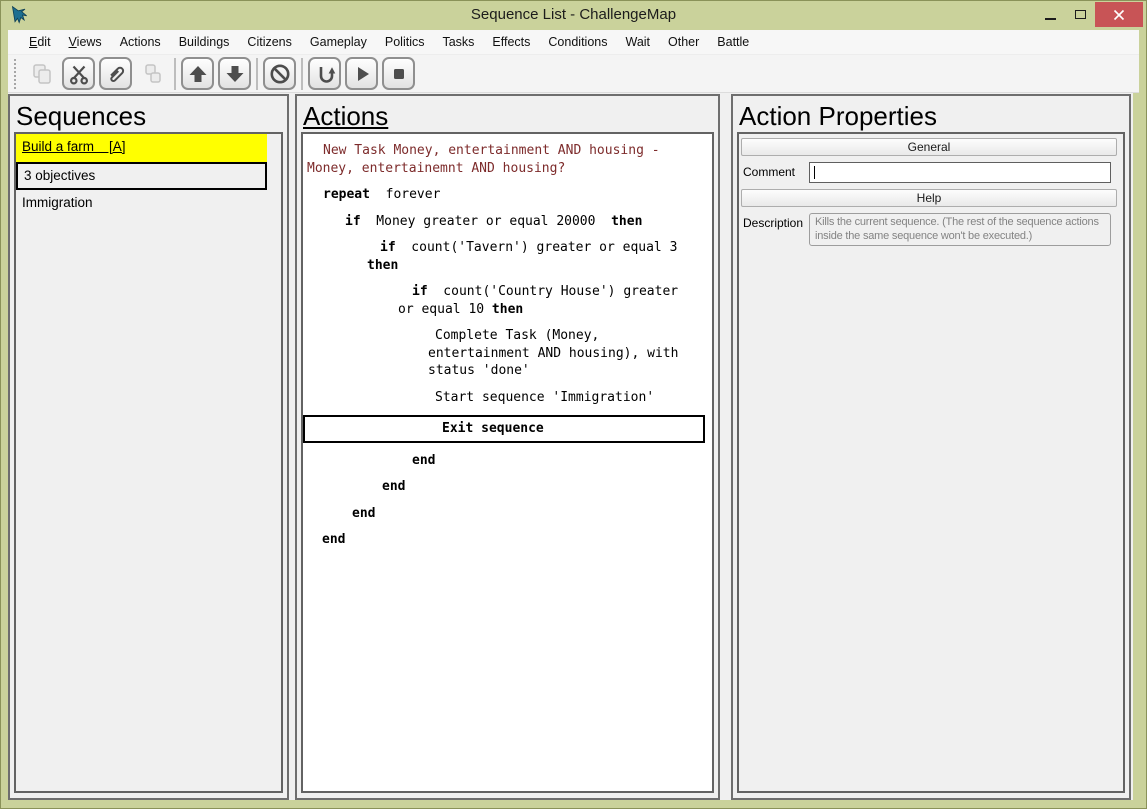  I want to click on close-button, so click(1119, 14).